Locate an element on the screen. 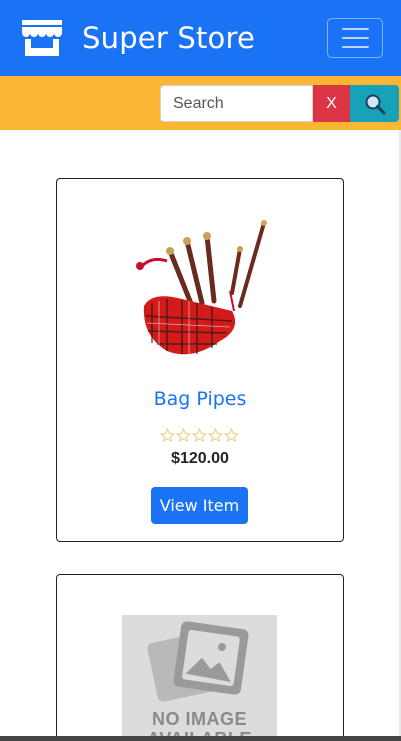 The image size is (401, 741). bottom-edge is located at coordinates (200, 738).